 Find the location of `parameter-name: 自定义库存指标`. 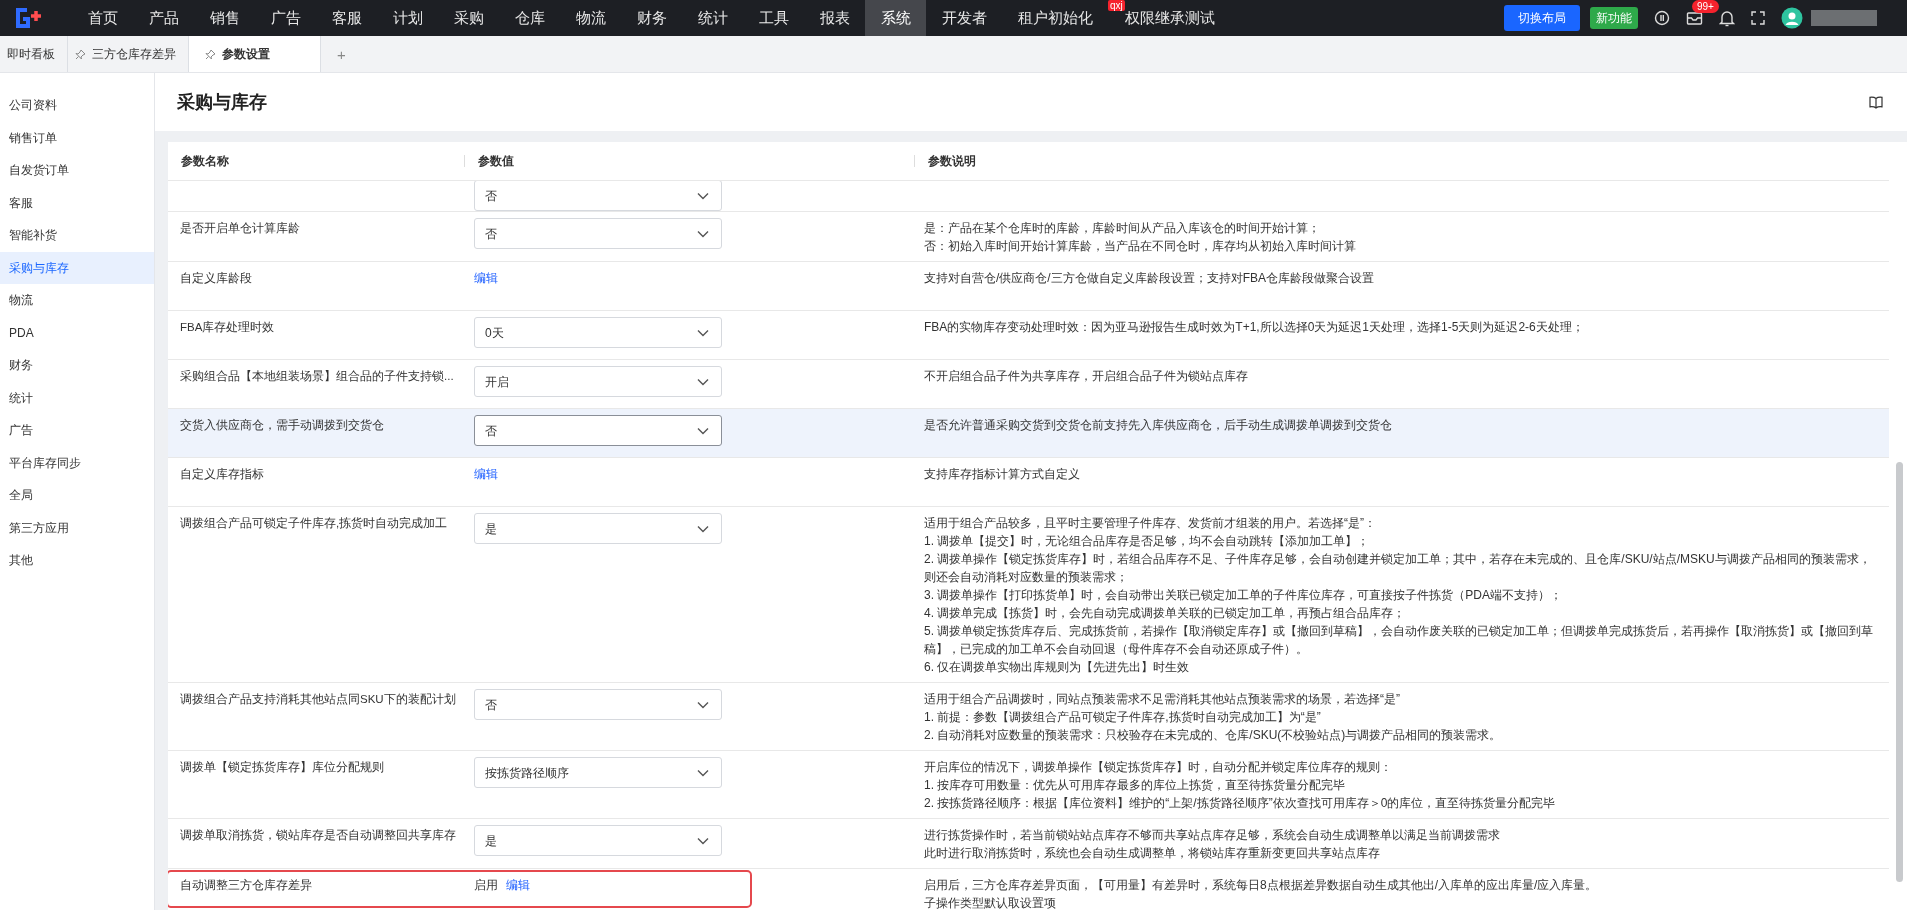

parameter-name: 自定义库存指标 is located at coordinates (222, 474).